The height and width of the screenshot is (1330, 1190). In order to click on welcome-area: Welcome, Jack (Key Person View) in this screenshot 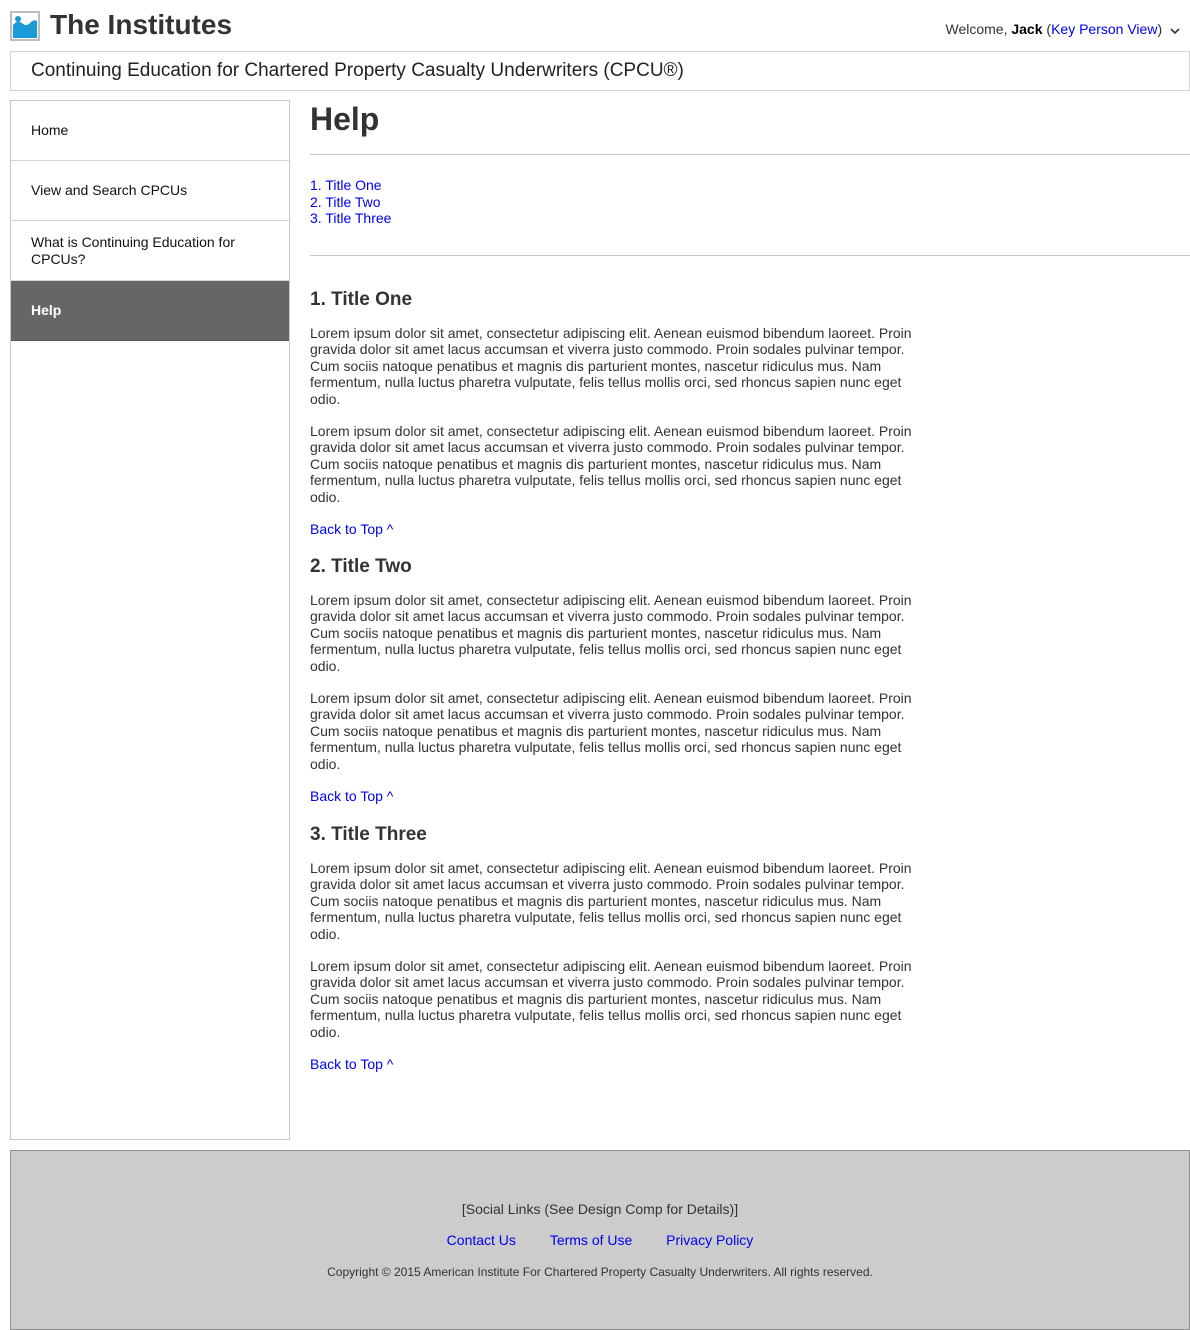, I will do `click(1062, 29)`.